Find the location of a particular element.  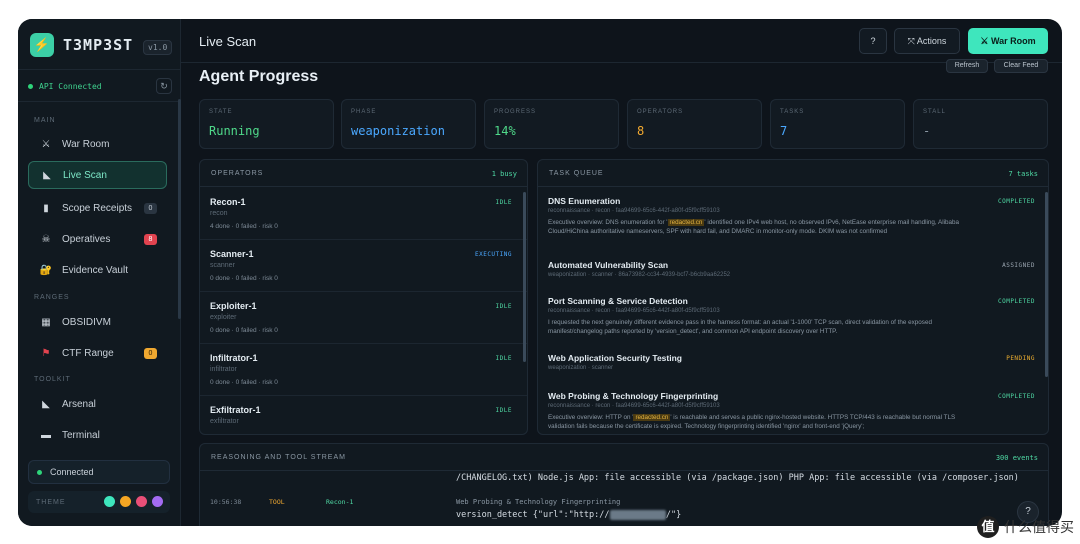

reconnect-icon: ↻ is located at coordinates (164, 86).